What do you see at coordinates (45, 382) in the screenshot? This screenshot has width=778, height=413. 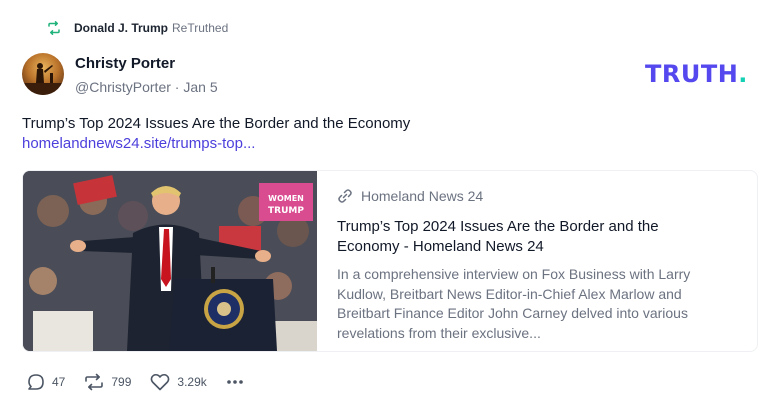 I see `reply-button: 47` at bounding box center [45, 382].